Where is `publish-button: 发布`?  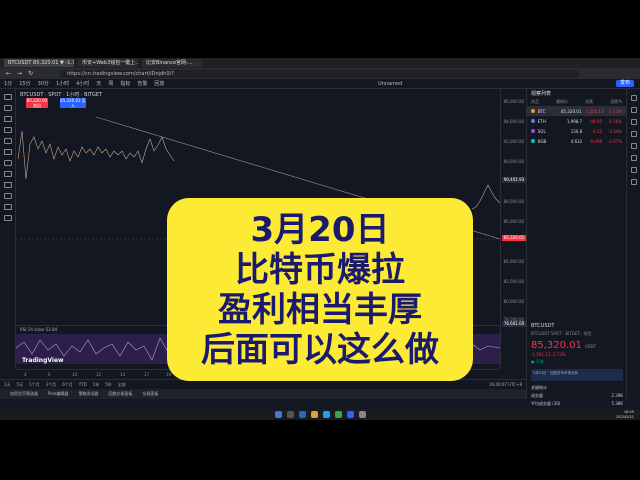
publish-button: 发布 is located at coordinates (624, 83).